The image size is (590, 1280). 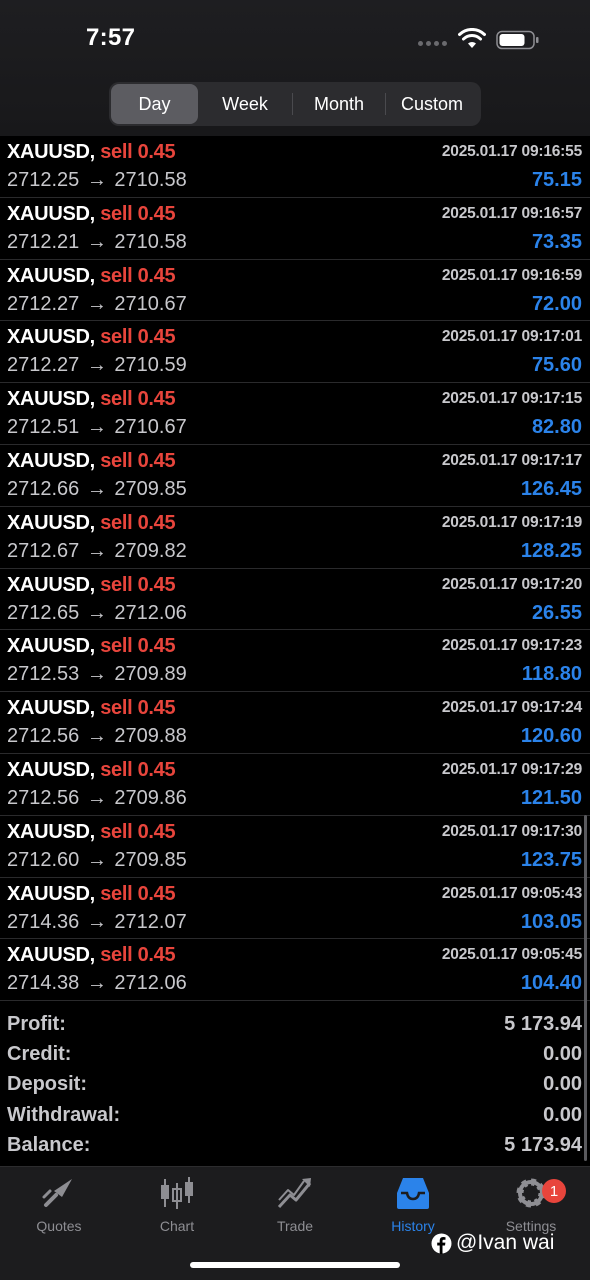 I want to click on trade-datetime: 2025.01.17 09:17:01, so click(x=511, y=337).